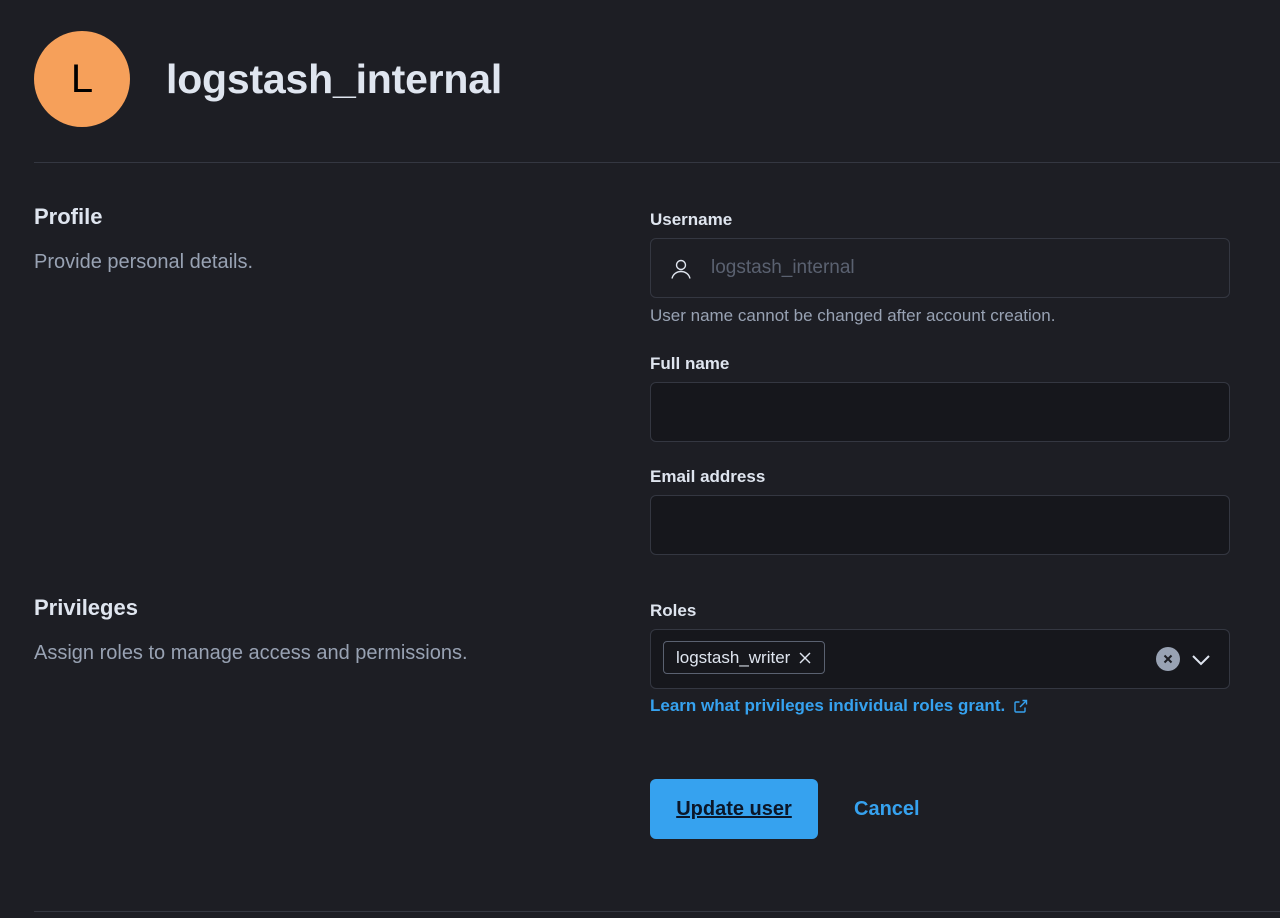  What do you see at coordinates (144, 262) in the screenshot?
I see `profile-section-description: Provide personal details.` at bounding box center [144, 262].